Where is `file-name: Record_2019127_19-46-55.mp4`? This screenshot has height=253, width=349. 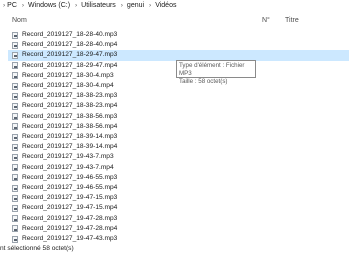 file-name: Record_2019127_19-46-55.mp4 is located at coordinates (70, 187).